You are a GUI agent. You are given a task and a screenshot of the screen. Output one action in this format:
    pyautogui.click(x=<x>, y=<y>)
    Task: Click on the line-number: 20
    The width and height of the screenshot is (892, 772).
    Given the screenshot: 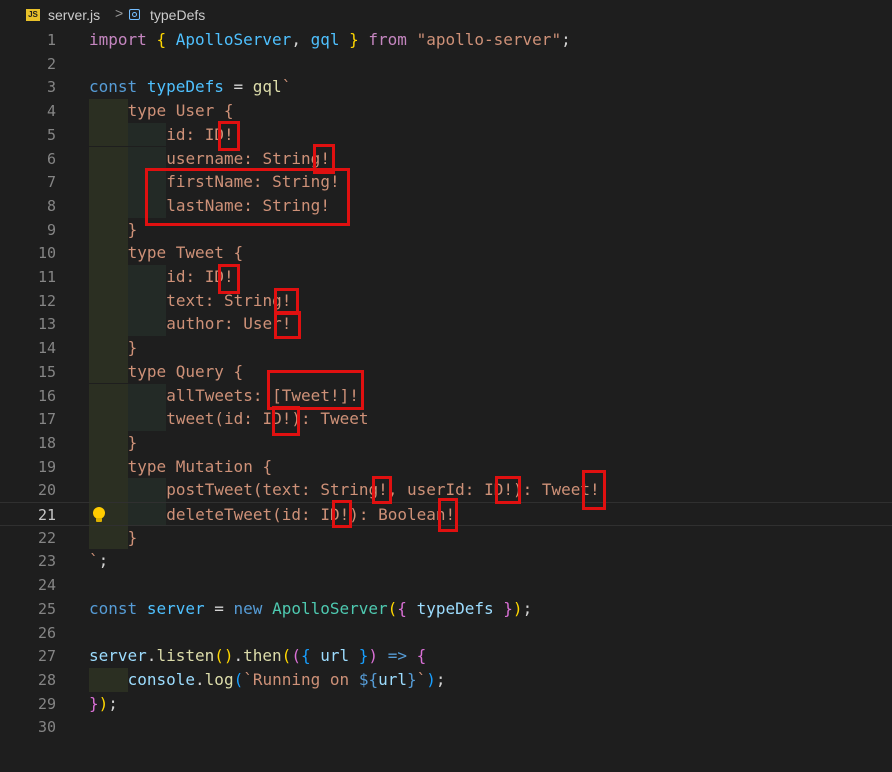 What is the action you would take?
    pyautogui.click(x=46, y=490)
    